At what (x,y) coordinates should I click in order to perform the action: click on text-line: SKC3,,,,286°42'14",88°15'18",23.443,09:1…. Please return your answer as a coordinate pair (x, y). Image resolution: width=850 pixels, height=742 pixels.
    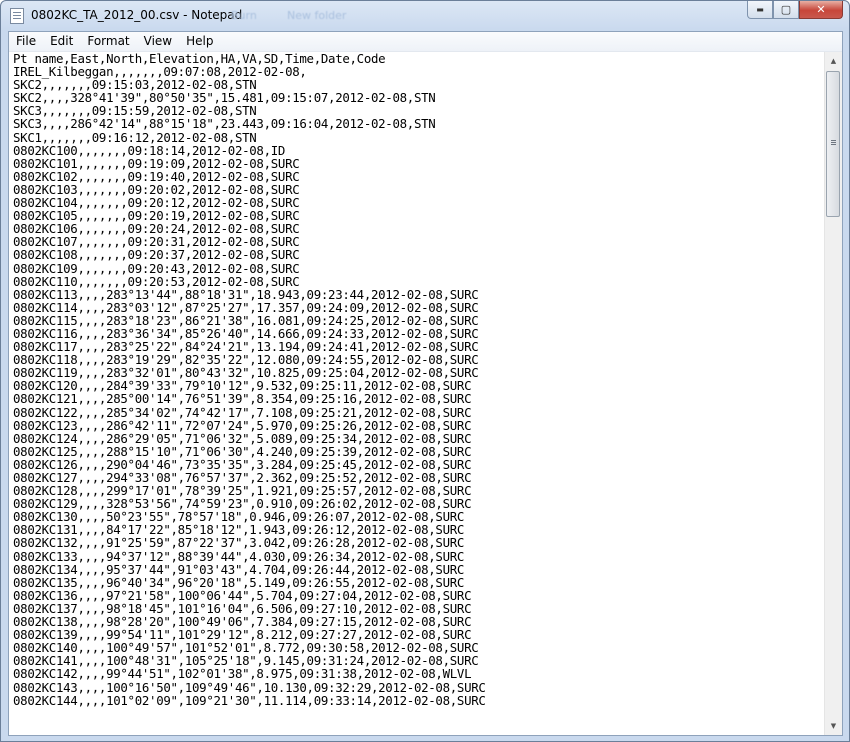
    Looking at the image, I should click on (224, 124).